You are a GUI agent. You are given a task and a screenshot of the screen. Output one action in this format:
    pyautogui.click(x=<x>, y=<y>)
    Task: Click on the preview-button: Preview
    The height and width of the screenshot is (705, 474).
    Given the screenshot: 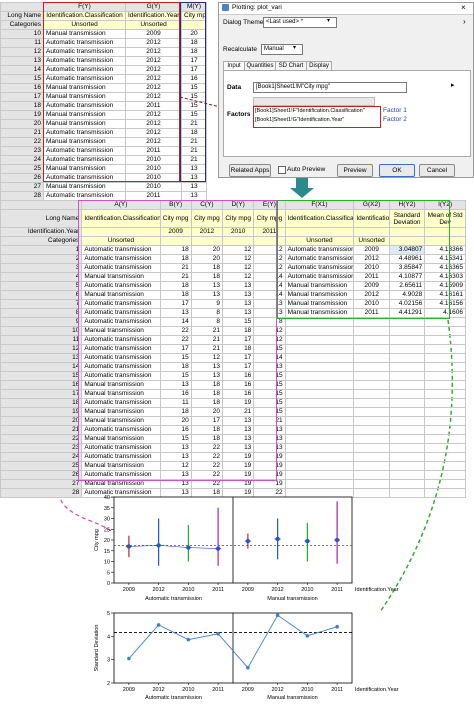 What is the action you would take?
    pyautogui.click(x=355, y=170)
    